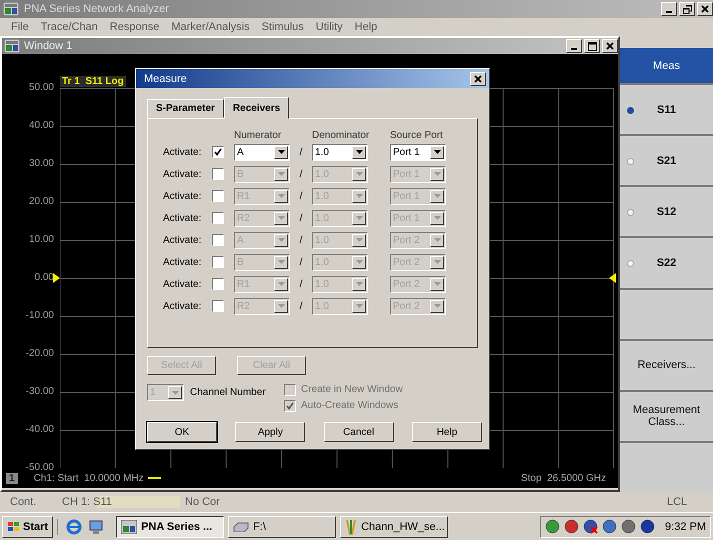  I want to click on y-axis-label: 30.00, so click(41, 164).